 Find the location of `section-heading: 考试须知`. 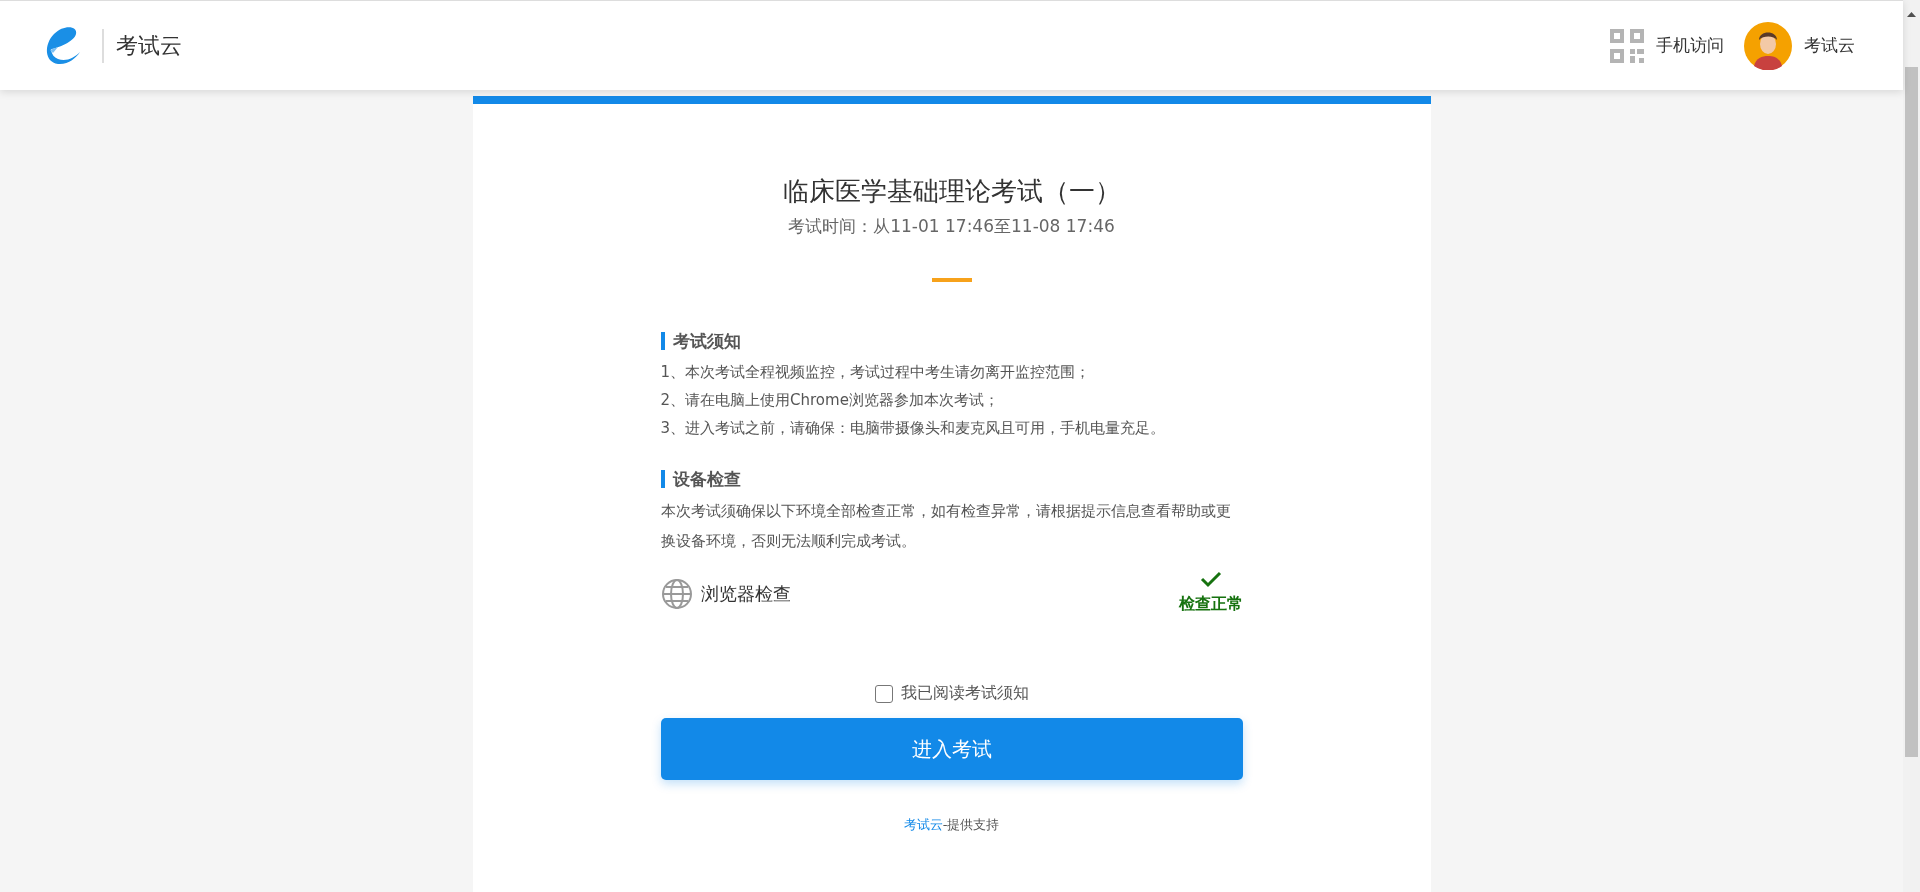

section-heading: 考试须知 is located at coordinates (951, 341).